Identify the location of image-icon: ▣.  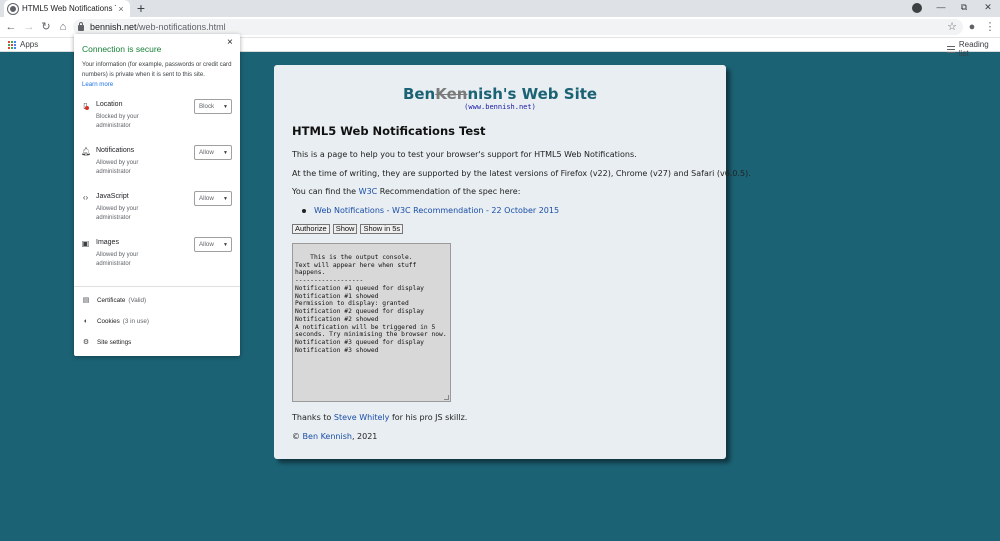
(85, 243).